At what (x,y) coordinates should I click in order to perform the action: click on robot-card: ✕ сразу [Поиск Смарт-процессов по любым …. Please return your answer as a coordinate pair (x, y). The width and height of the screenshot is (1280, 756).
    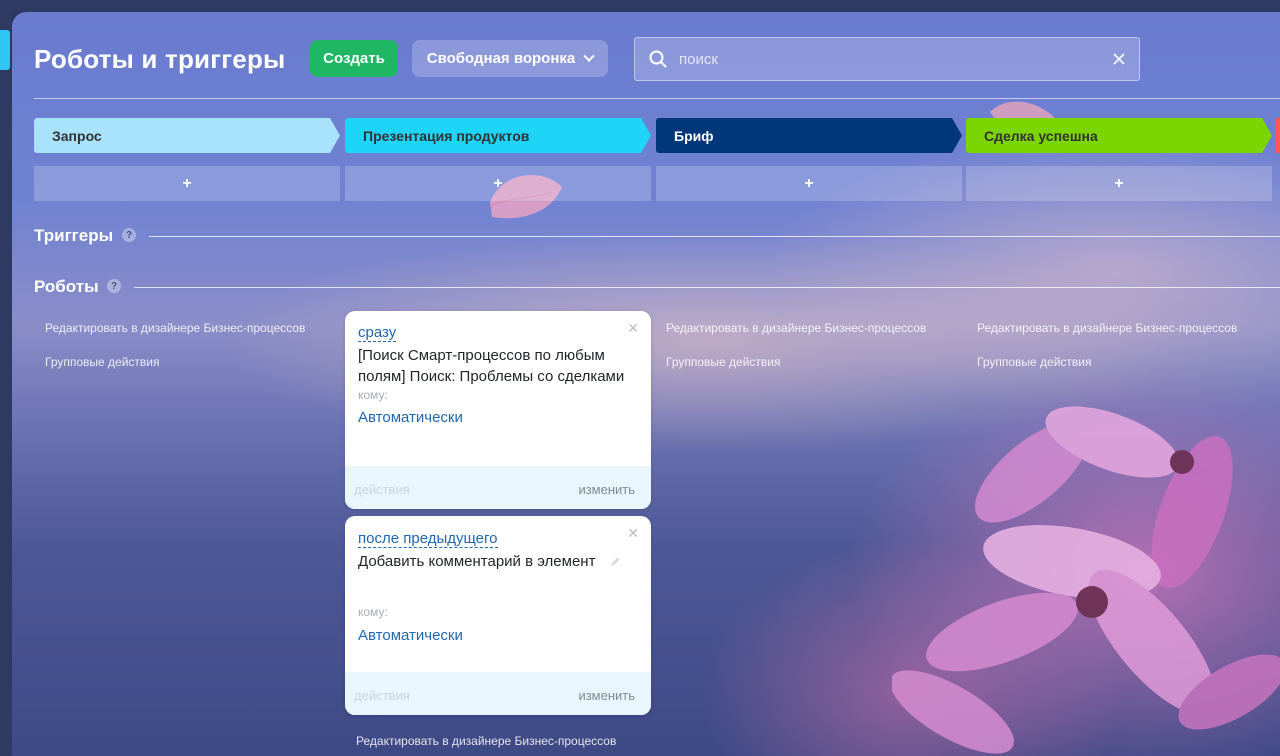
    Looking at the image, I should click on (498, 410).